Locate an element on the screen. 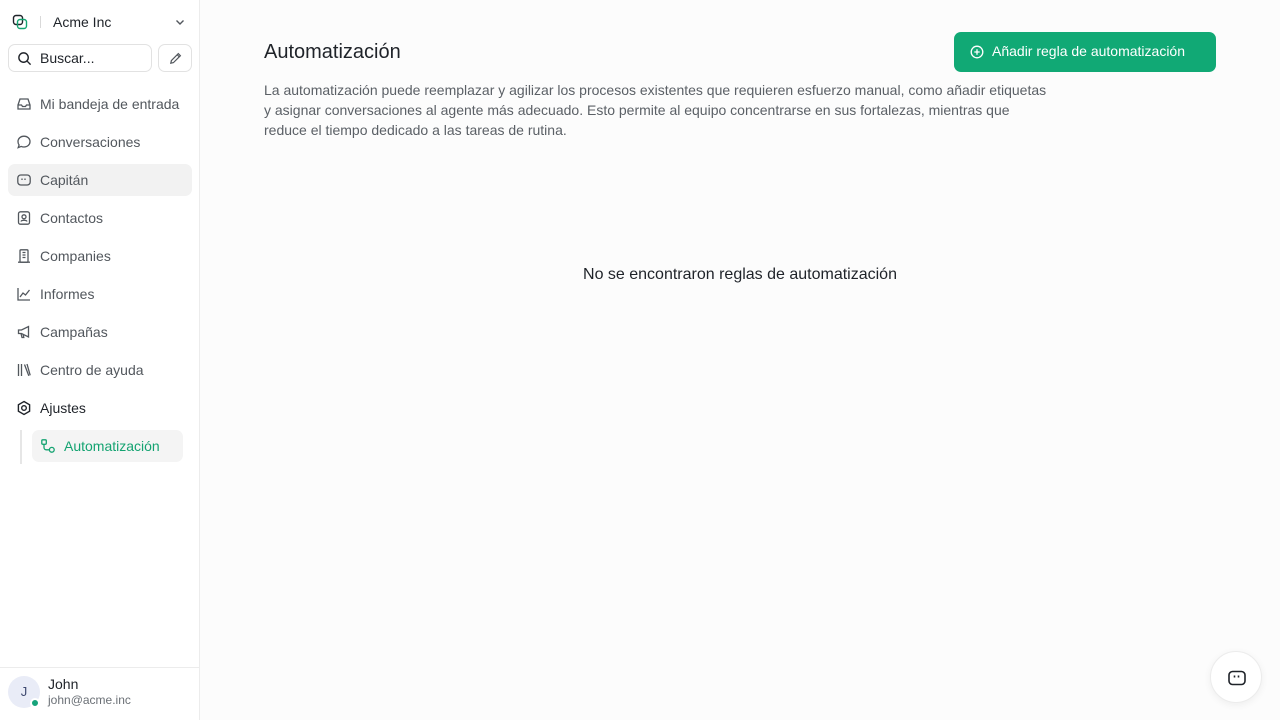 Image resolution: width=1280 pixels, height=720 pixels. sidebar-subitem-automation: Automatización is located at coordinates (107, 446).